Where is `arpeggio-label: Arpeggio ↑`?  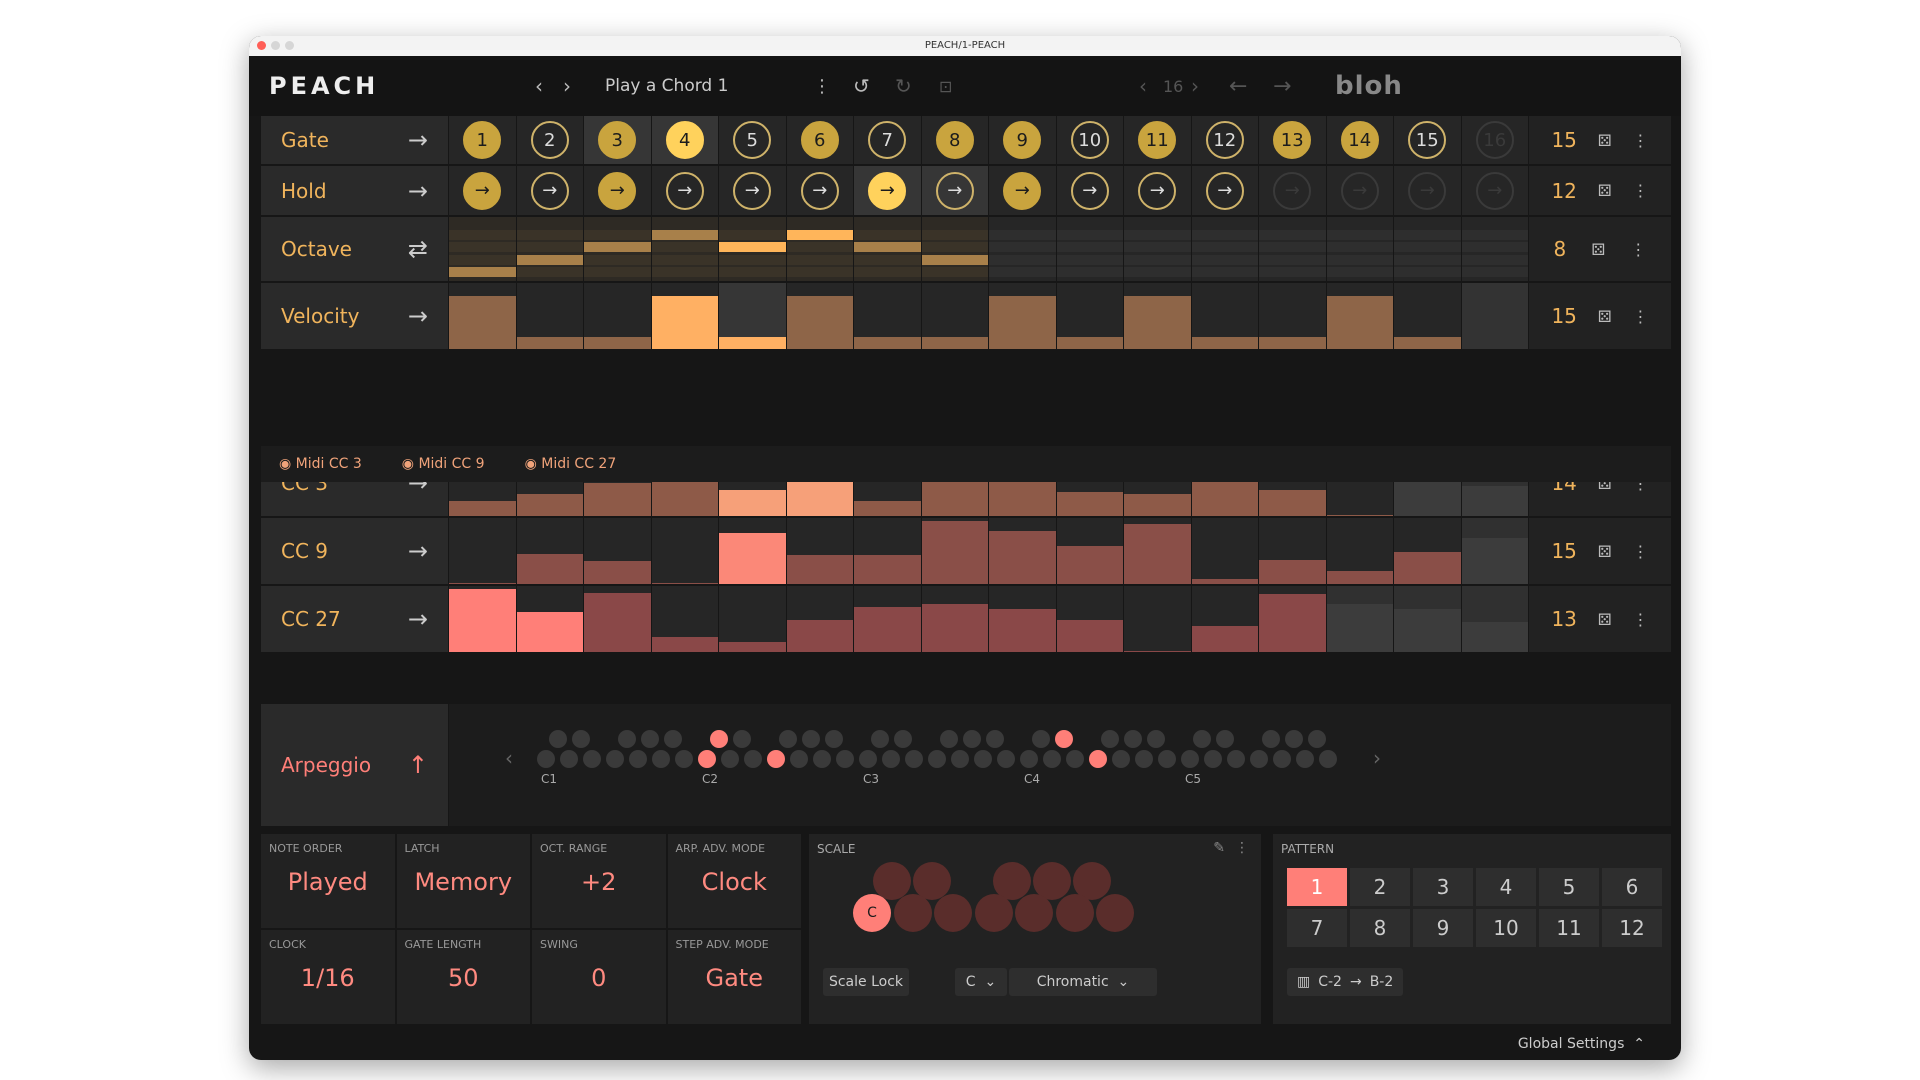 arpeggio-label: Arpeggio ↑ is located at coordinates (355, 765).